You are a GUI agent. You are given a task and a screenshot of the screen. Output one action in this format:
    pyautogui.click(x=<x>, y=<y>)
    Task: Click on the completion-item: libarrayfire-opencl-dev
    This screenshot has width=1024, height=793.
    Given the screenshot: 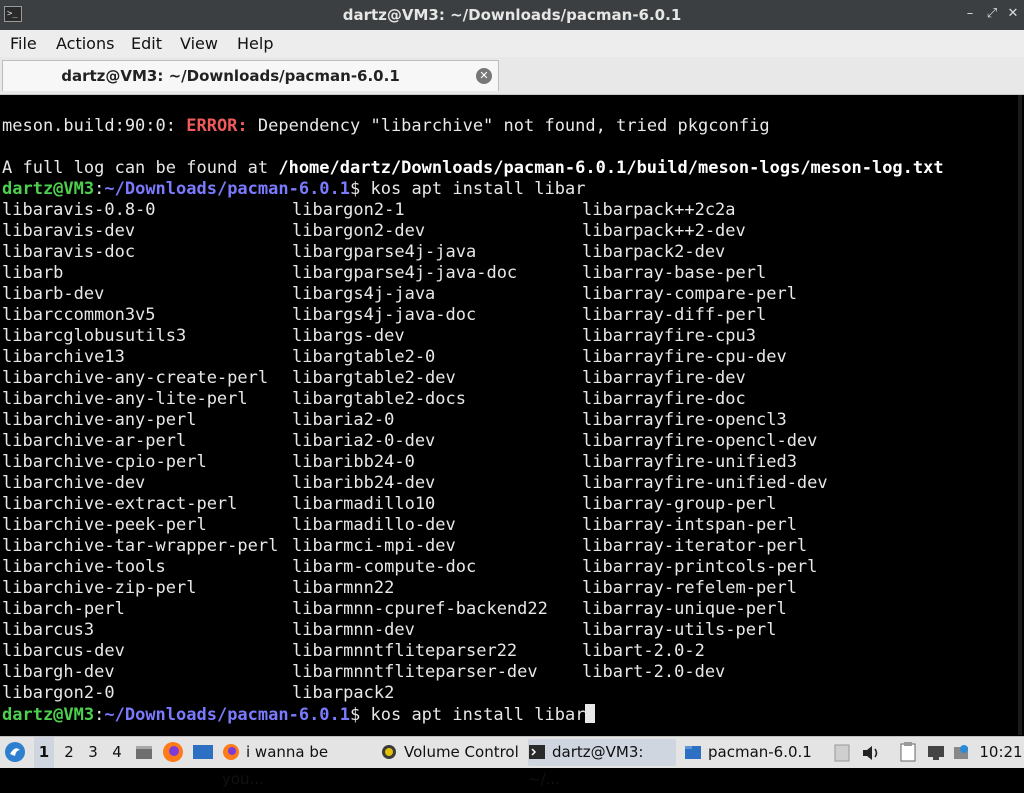 What is the action you would take?
    pyautogui.click(x=700, y=441)
    